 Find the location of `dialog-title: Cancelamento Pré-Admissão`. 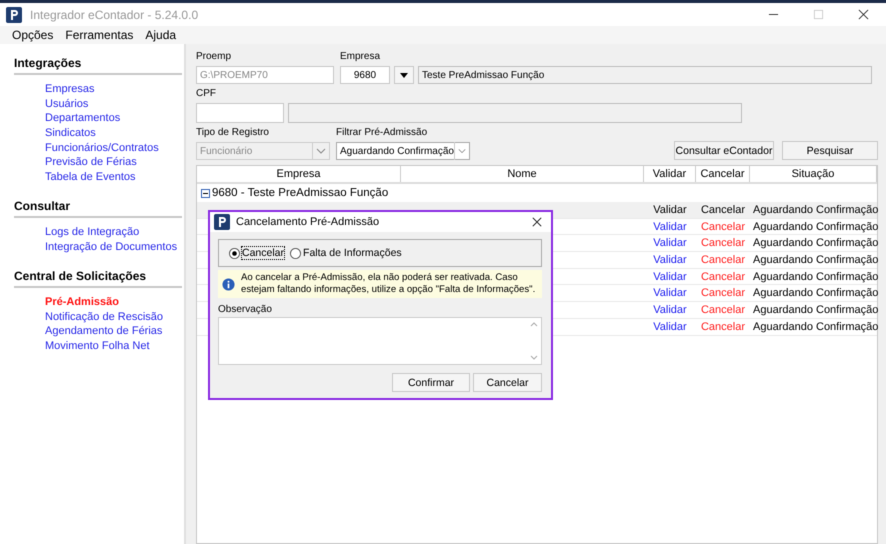

dialog-title: Cancelamento Pré-Admissão is located at coordinates (308, 222).